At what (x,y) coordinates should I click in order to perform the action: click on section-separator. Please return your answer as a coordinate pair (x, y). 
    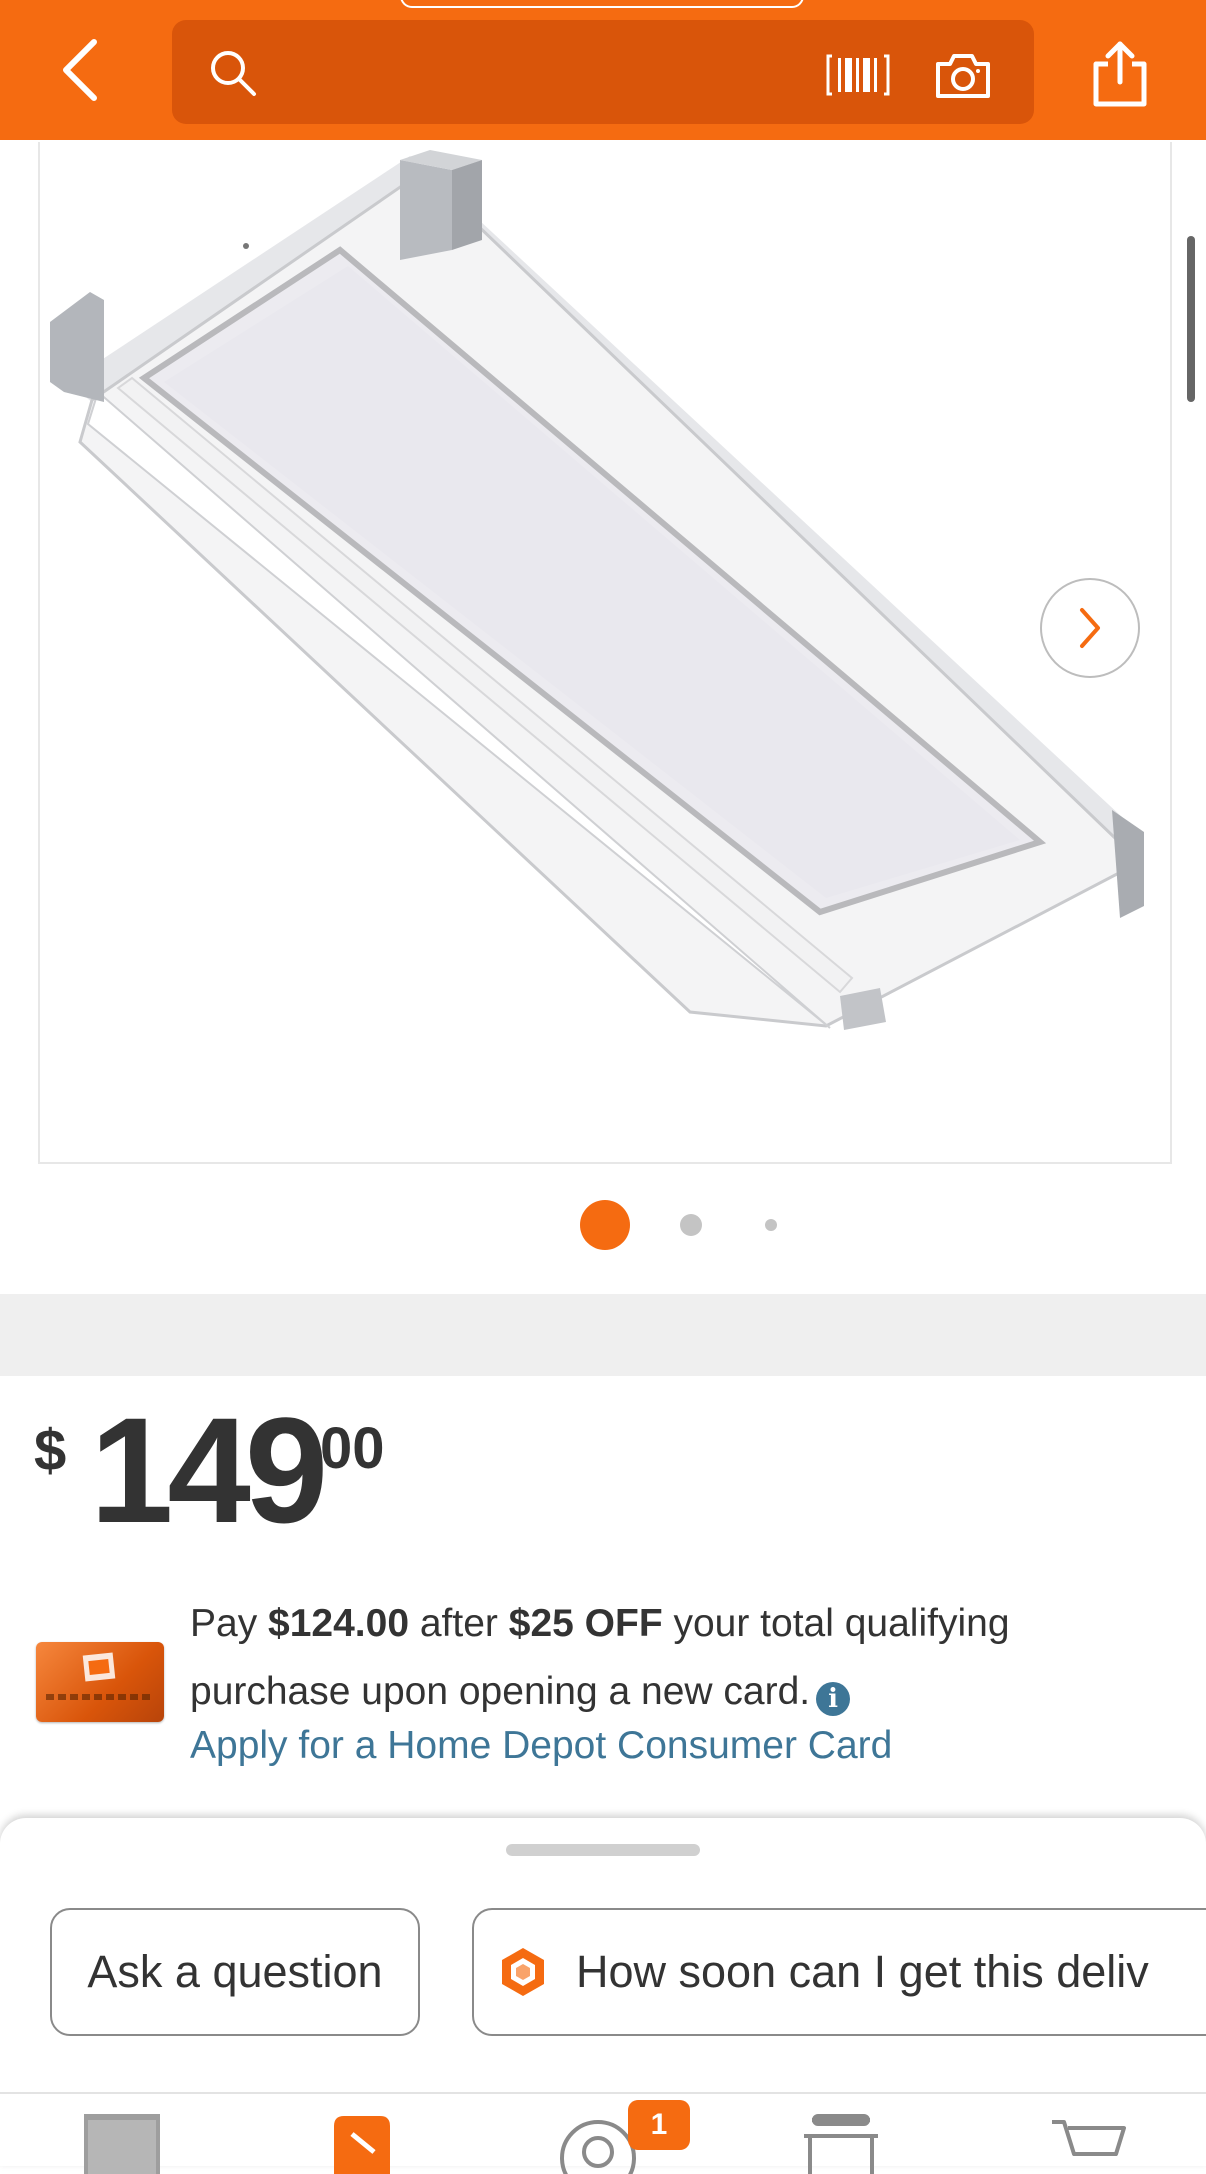
    Looking at the image, I should click on (603, 1335).